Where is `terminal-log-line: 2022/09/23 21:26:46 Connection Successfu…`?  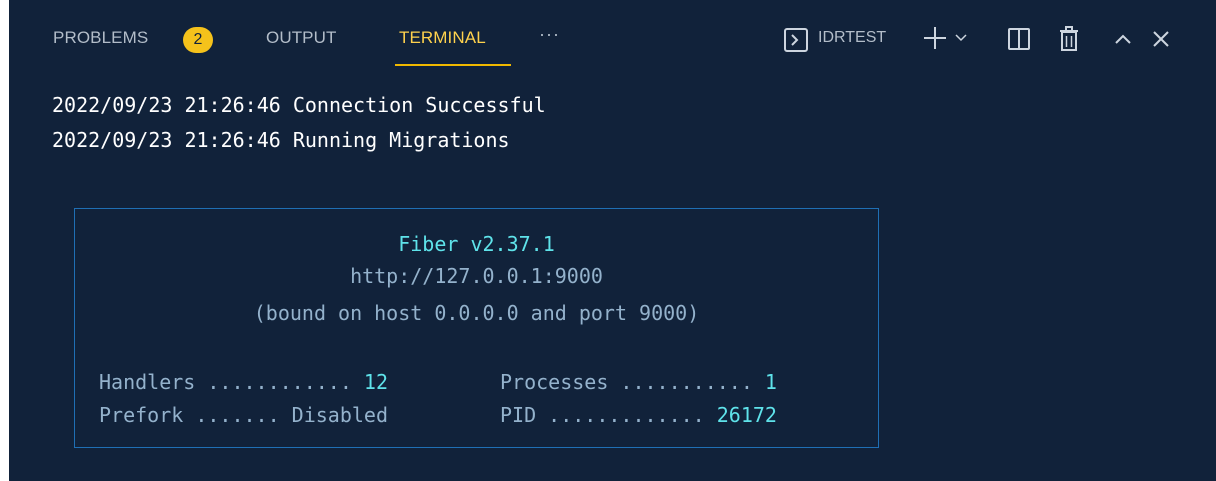
terminal-log-line: 2022/09/23 21:26:46 Connection Successfu… is located at coordinates (299, 105).